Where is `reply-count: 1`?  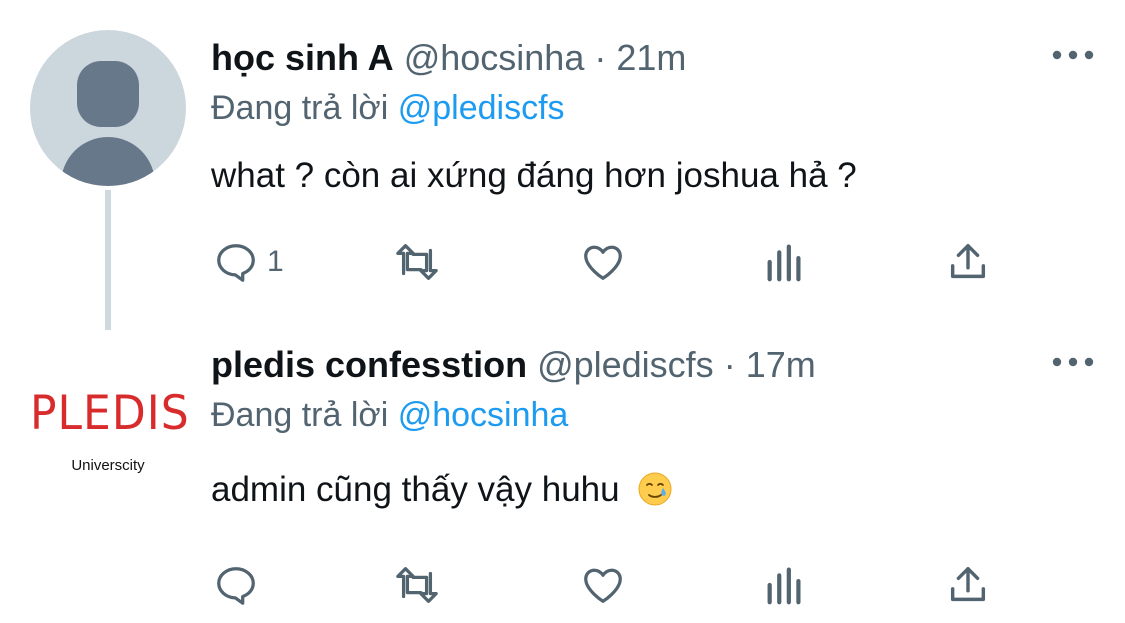
reply-count: 1 is located at coordinates (275, 261).